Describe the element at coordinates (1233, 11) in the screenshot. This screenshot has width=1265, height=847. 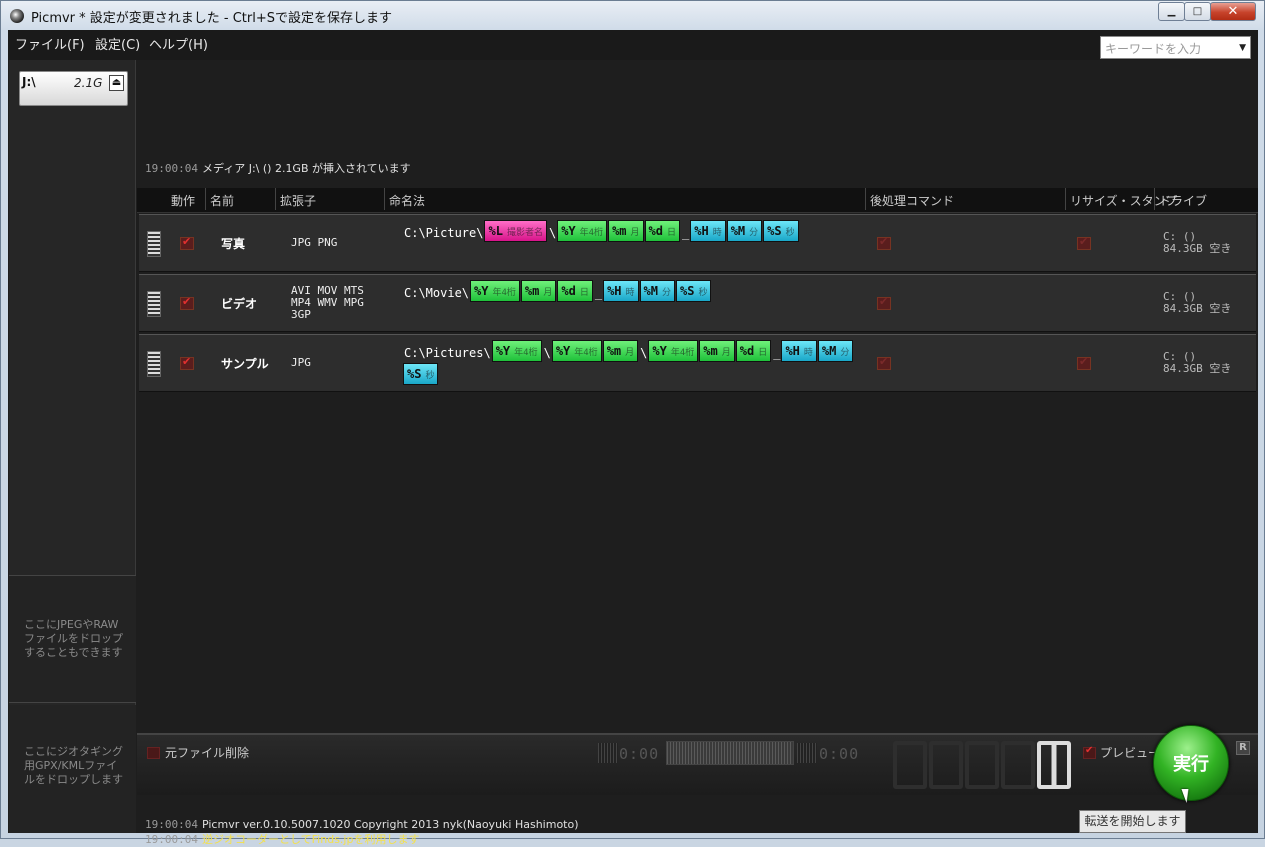
I see `close-icon: ✕` at that location.